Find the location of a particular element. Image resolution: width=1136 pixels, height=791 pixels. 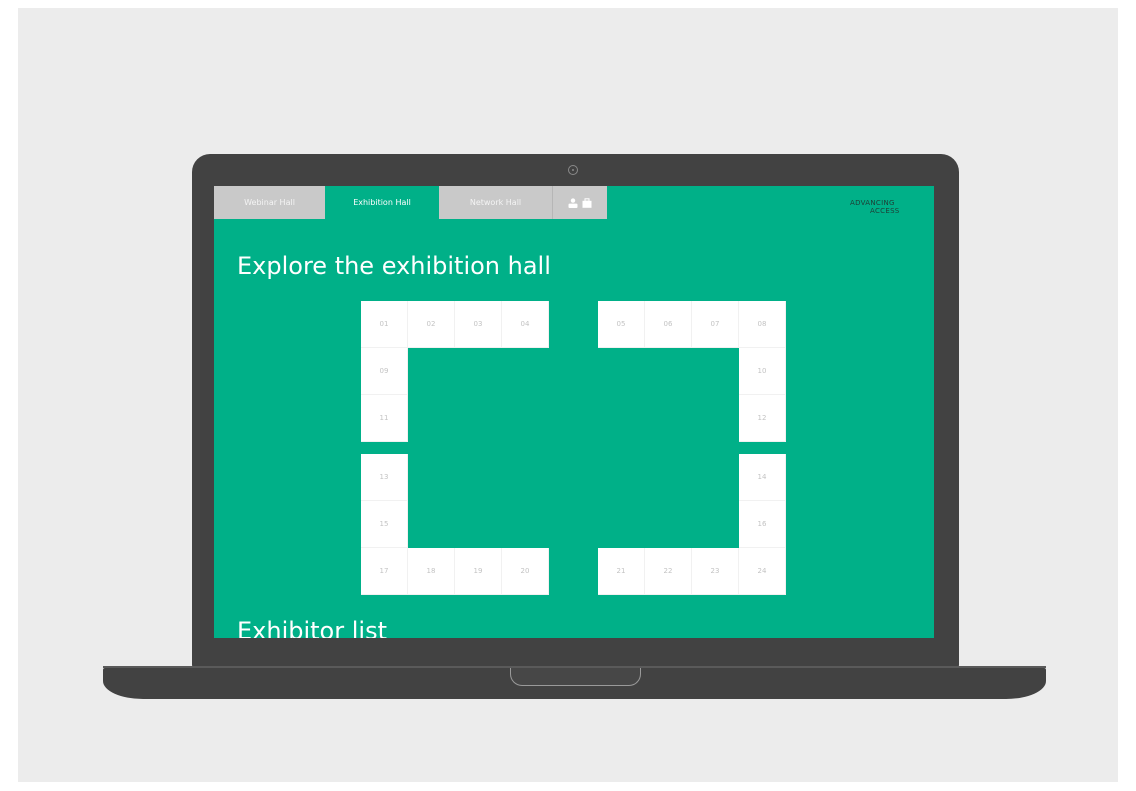

booth-18: 18 is located at coordinates (431, 571).